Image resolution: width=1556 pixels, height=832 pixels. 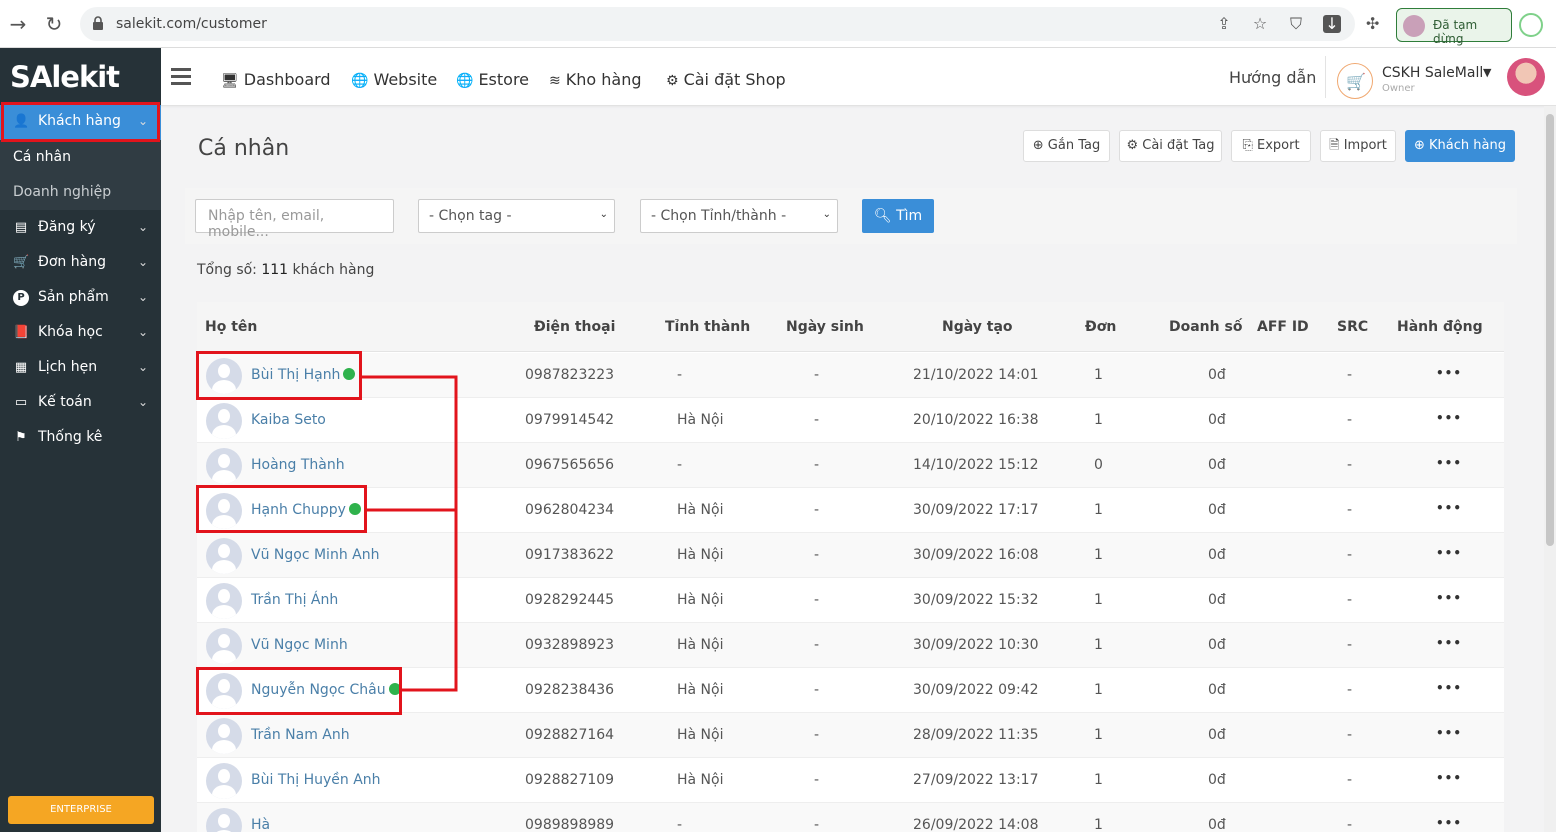 What do you see at coordinates (300, 735) in the screenshot?
I see `customer-name-link: Trần Nam Anh` at bounding box center [300, 735].